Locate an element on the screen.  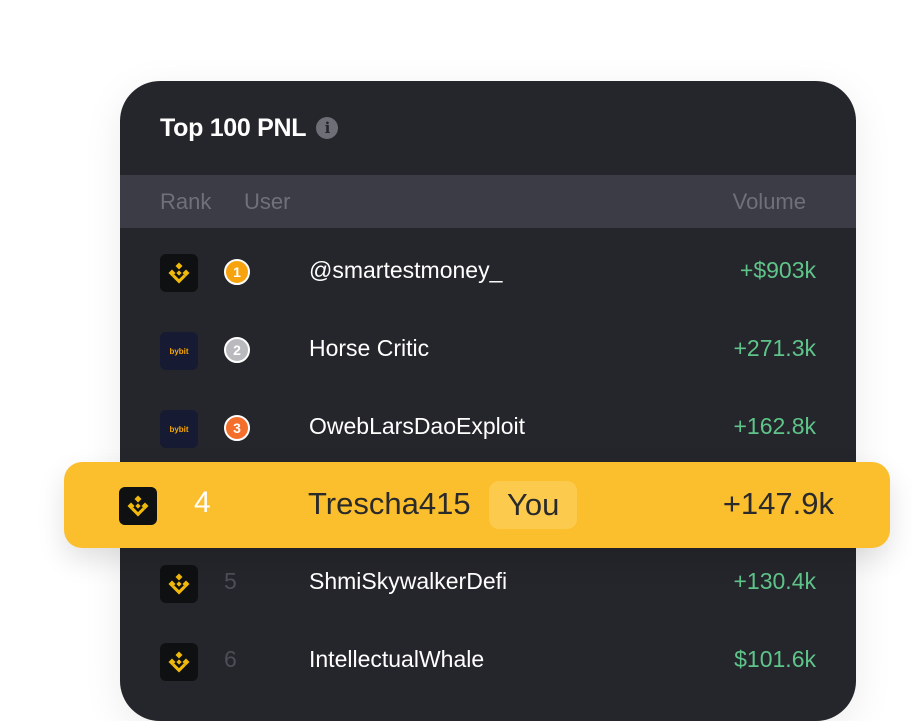
table-row: 1 @smartestmoney_ +$903k is located at coordinates (488, 274).